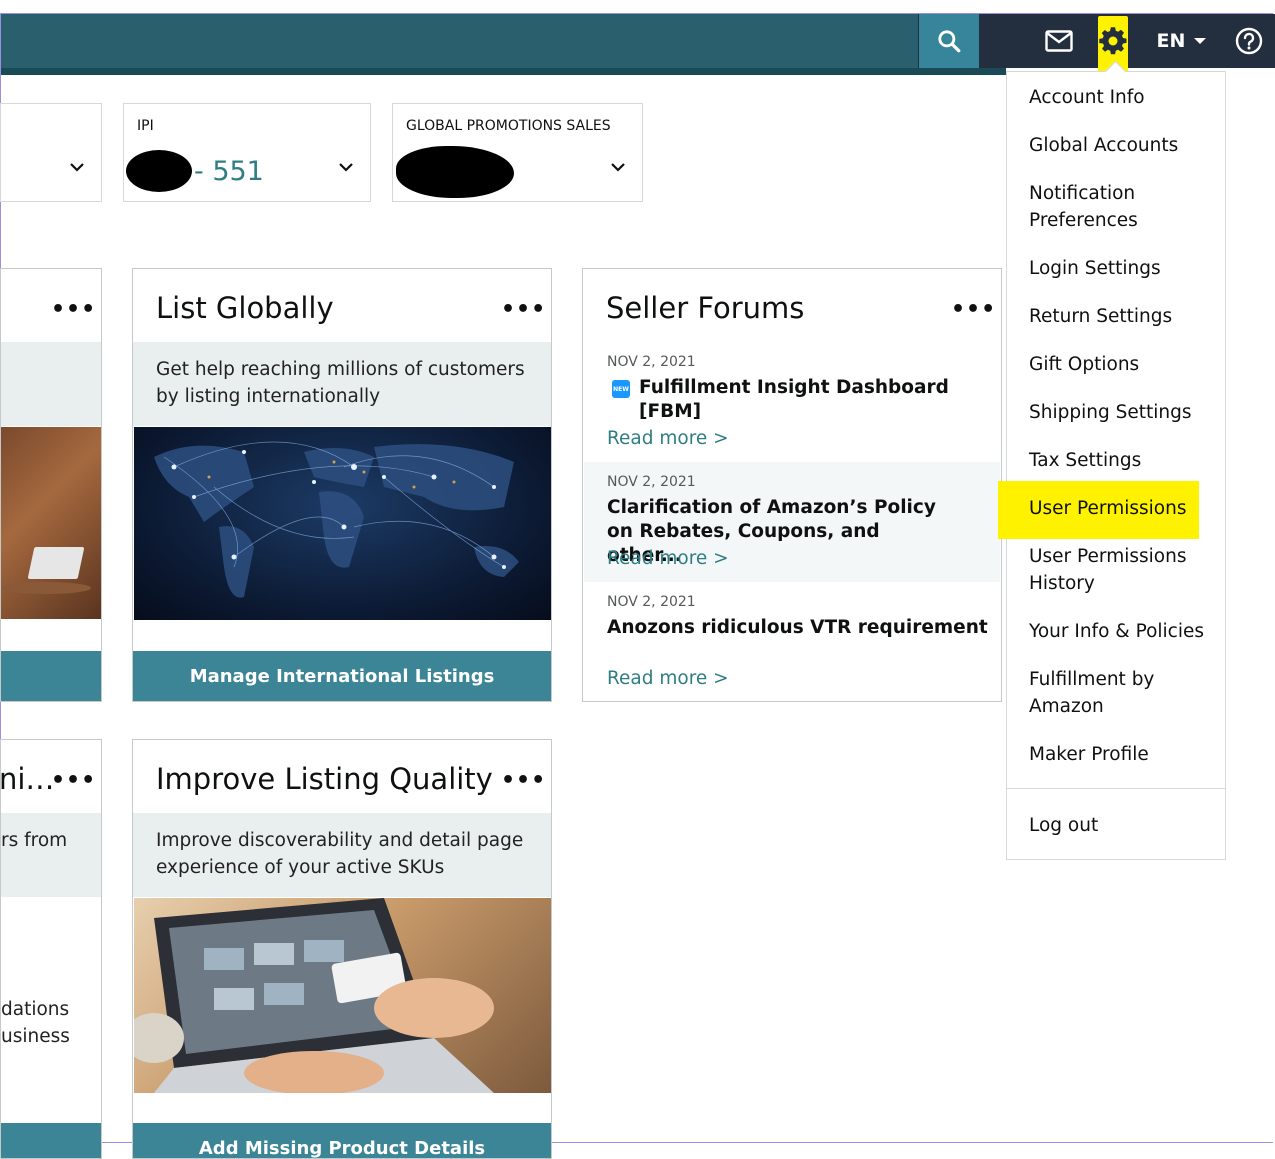 The height and width of the screenshot is (1159, 1275). I want to click on menu-item-notification-preferences: Notification Preferences, so click(1119, 207).